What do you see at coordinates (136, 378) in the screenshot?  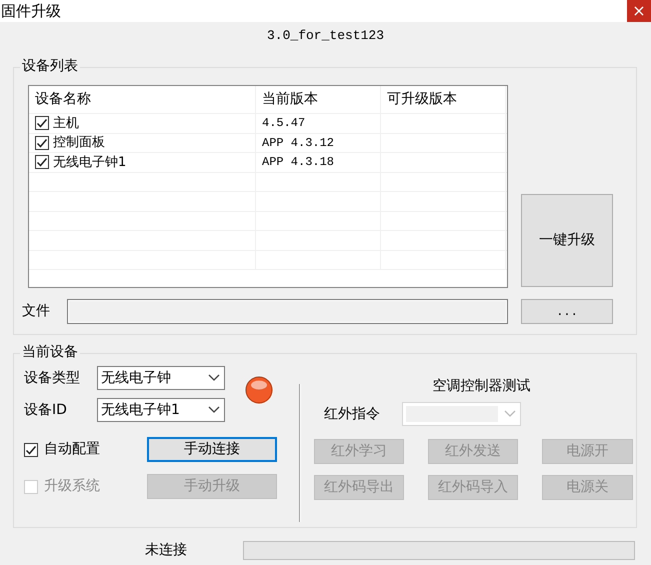 I see `dropdown-value: 无线电子钟` at bounding box center [136, 378].